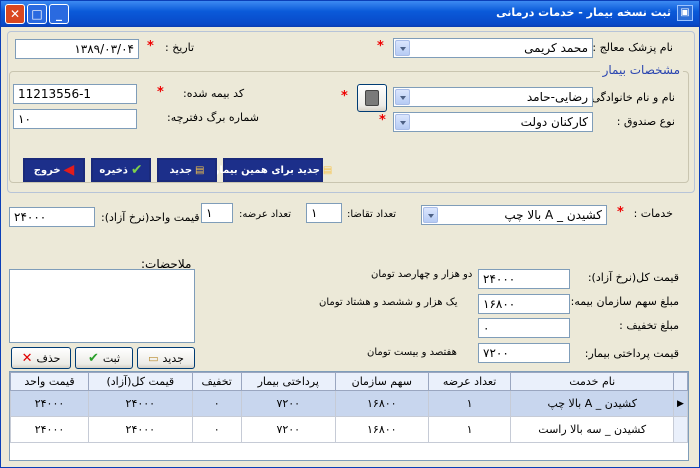 The width and height of the screenshot is (700, 468). I want to click on add-row-button: جدید ▭, so click(166, 358).